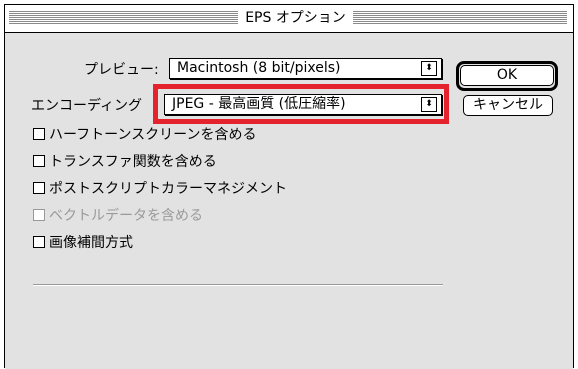 The image size is (578, 369). I want to click on title-bar-stripes-left, so click(123, 17).